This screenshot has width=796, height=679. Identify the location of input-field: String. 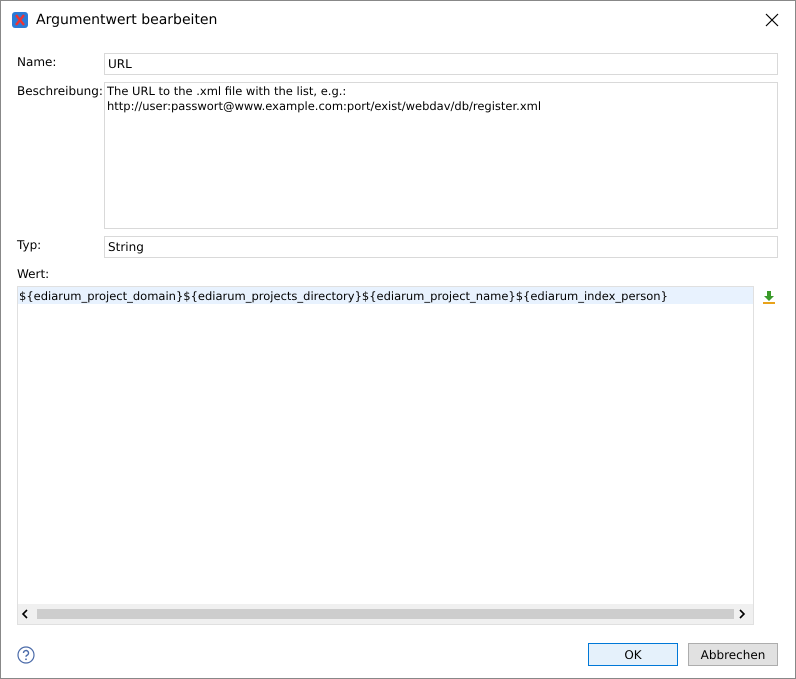
(441, 247).